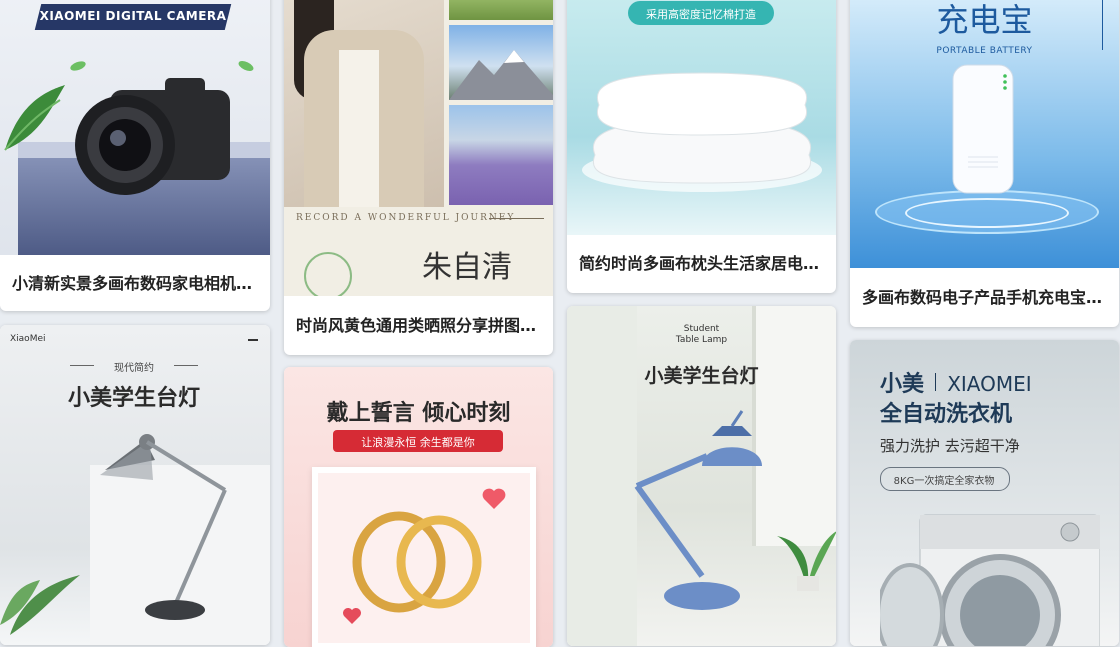  What do you see at coordinates (701, 262) in the screenshot?
I see `card-title: 简约时尚多画布枕头生活家居电商主图` at bounding box center [701, 262].